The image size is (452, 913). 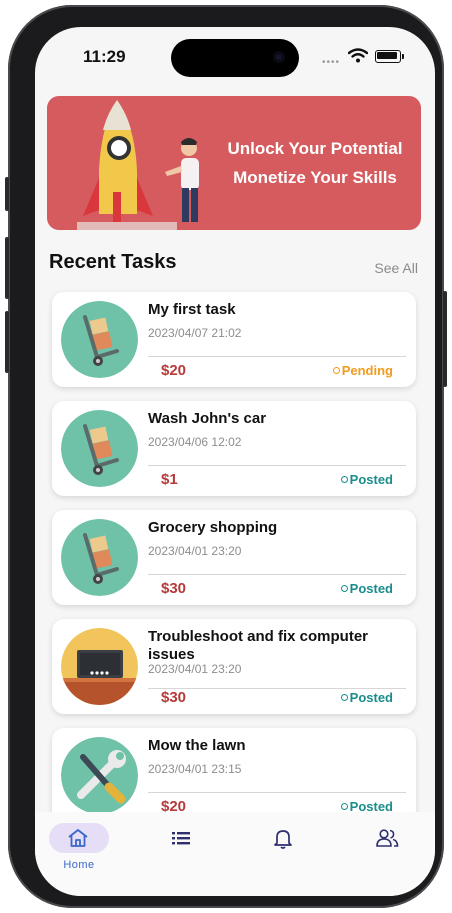 What do you see at coordinates (104, 56) in the screenshot?
I see `clock: 11:29` at bounding box center [104, 56].